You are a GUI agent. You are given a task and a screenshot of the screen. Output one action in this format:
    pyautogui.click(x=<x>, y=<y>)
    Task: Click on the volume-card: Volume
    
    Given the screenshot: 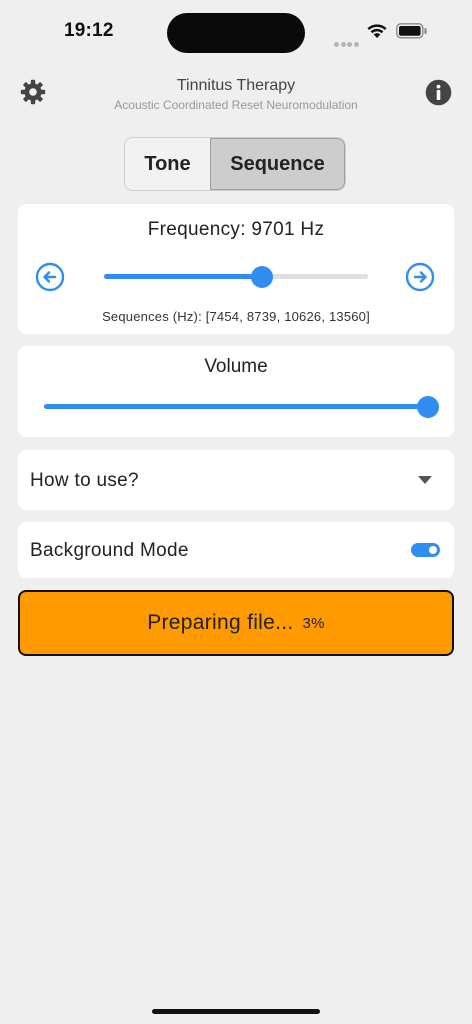 What is the action you would take?
    pyautogui.click(x=236, y=391)
    